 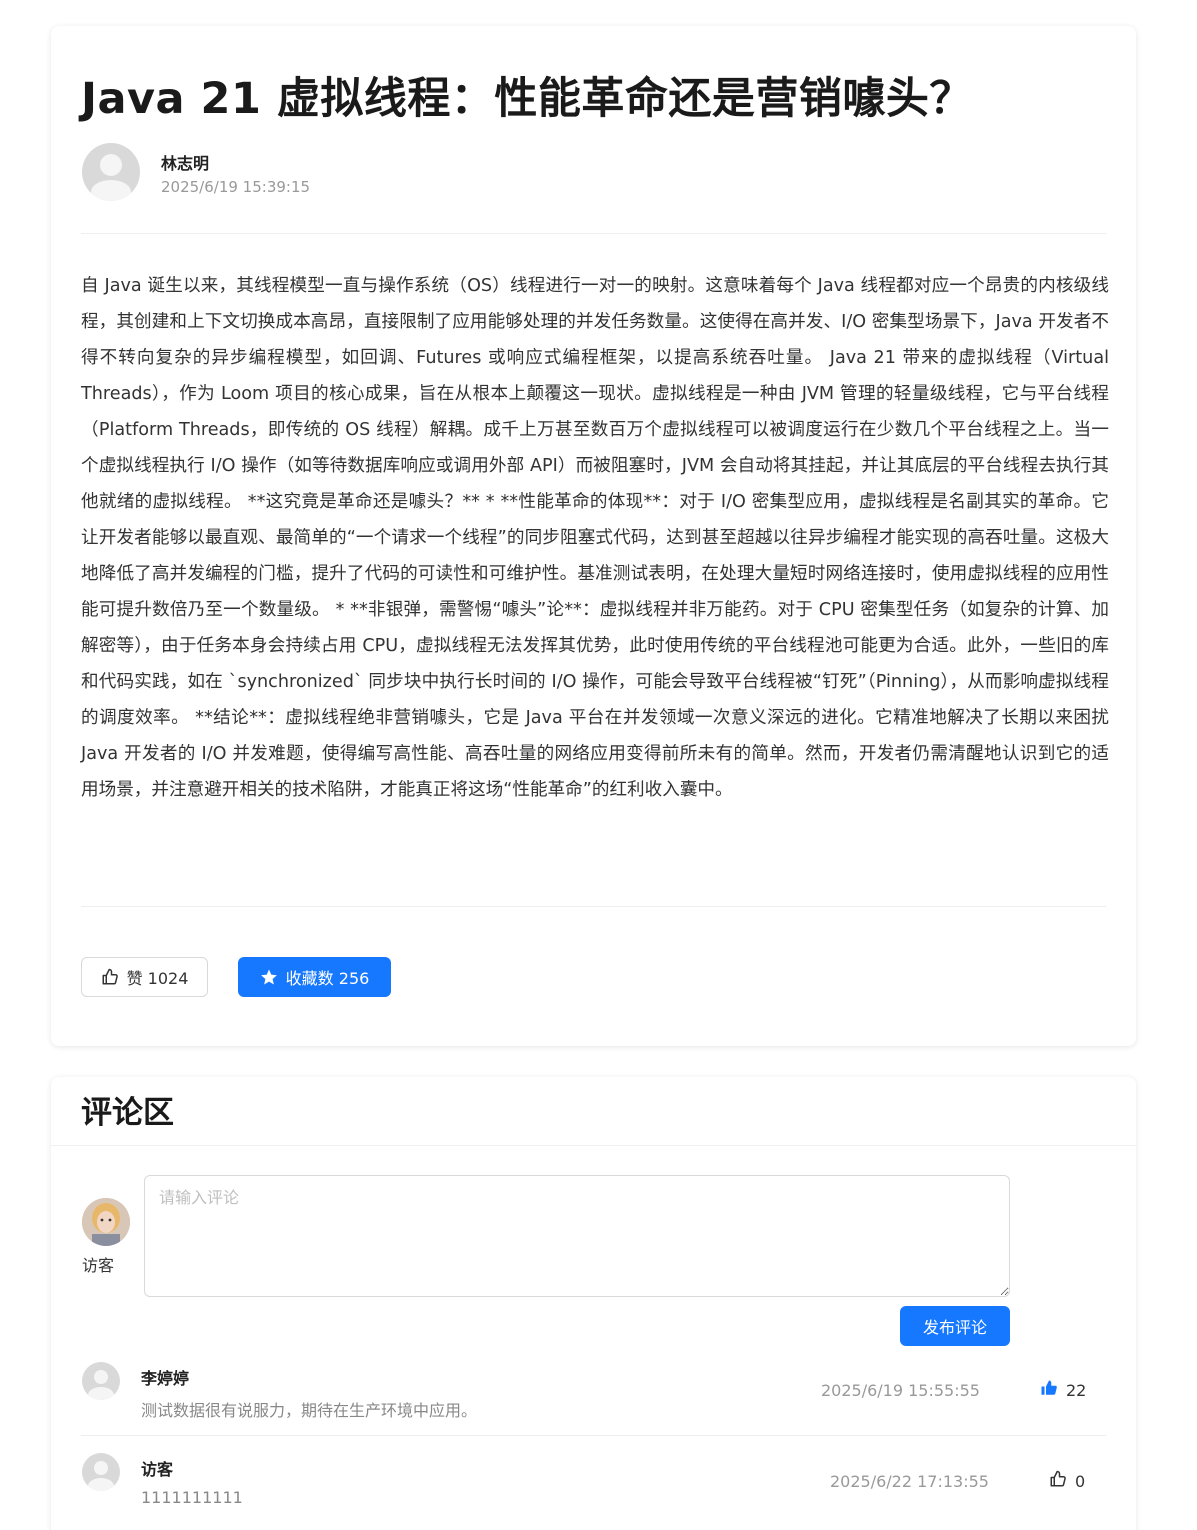 What do you see at coordinates (593, 1491) in the screenshot?
I see `comment-item: 访客 1111111111 2025/6/22 17:13:55 0` at bounding box center [593, 1491].